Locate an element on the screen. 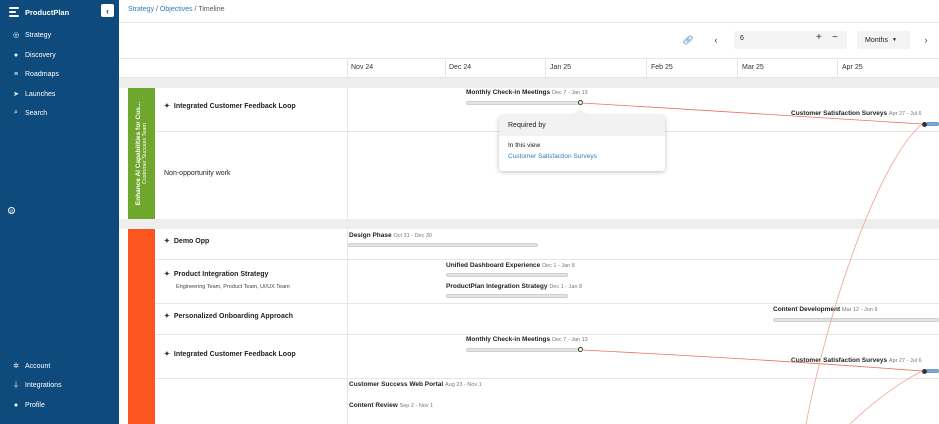 This screenshot has height=424, width=939. sidebar-item-account: ✲ Account is located at coordinates (30, 366).